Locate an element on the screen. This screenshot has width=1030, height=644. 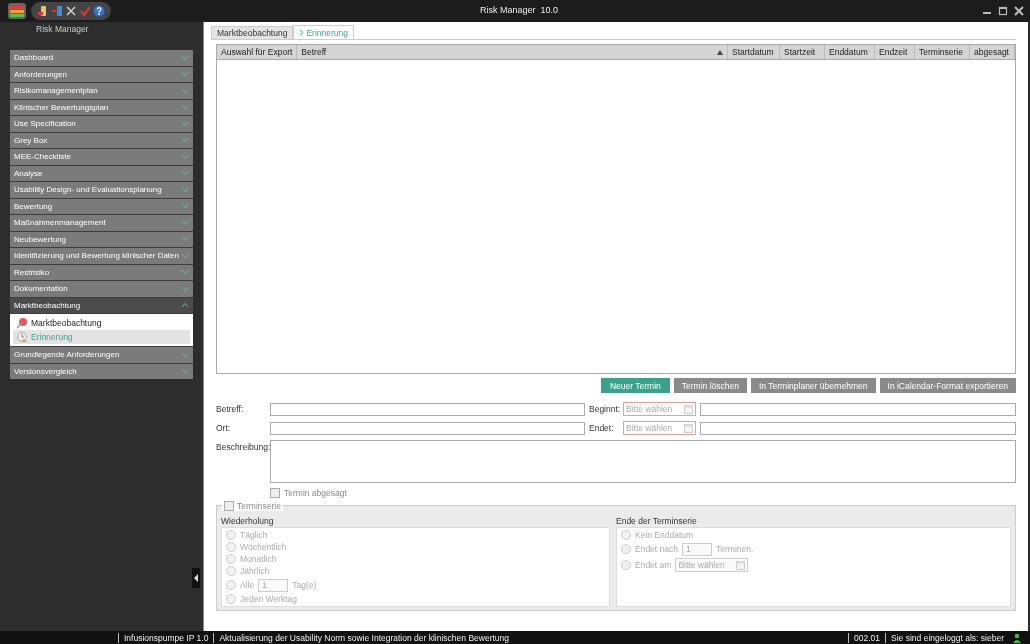
column-header: Startzeit is located at coordinates (802, 52).